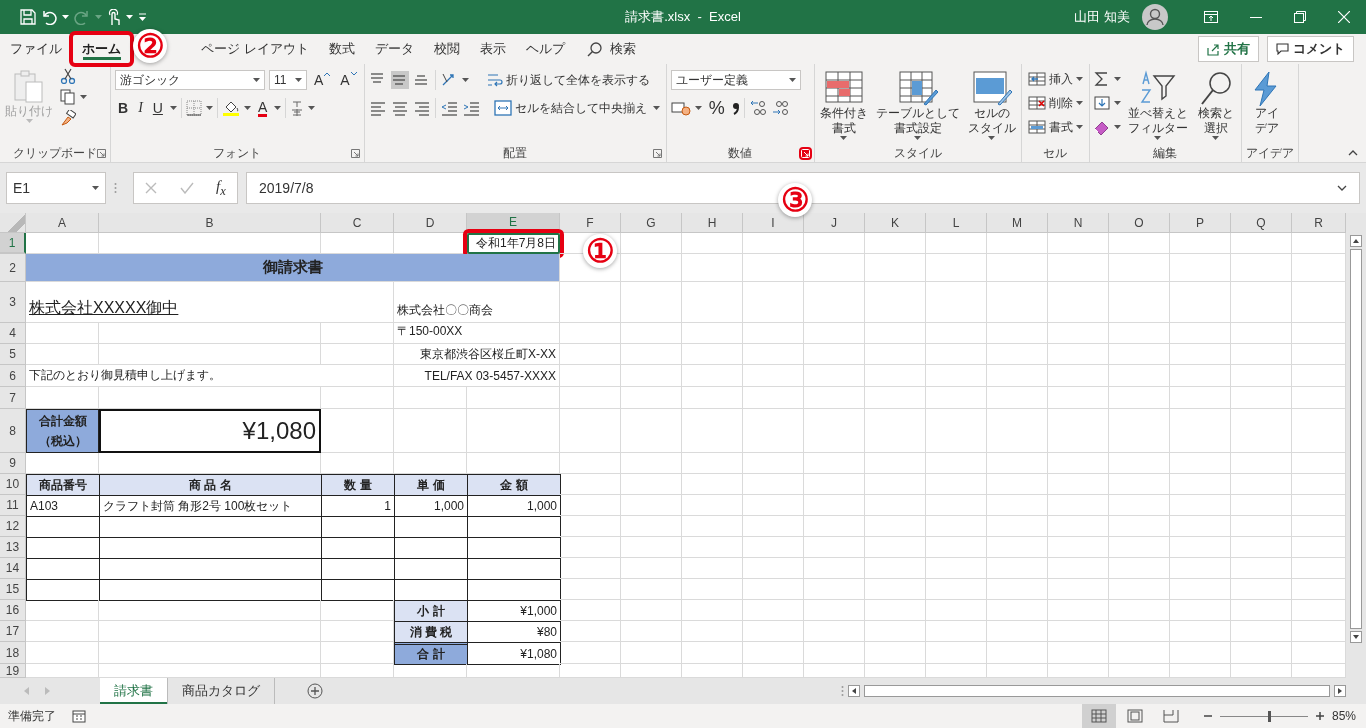  What do you see at coordinates (622, 49) in the screenshot?
I see `search-label: 検索` at bounding box center [622, 49].